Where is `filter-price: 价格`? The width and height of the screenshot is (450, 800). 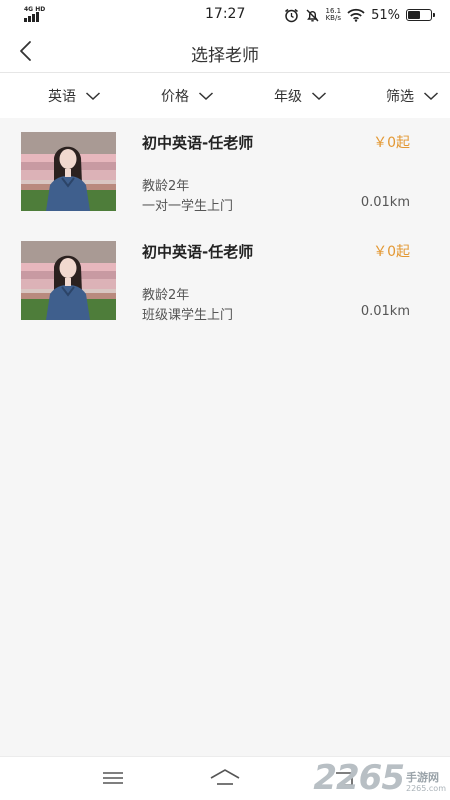
filter-price: 价格 is located at coordinates (187, 95).